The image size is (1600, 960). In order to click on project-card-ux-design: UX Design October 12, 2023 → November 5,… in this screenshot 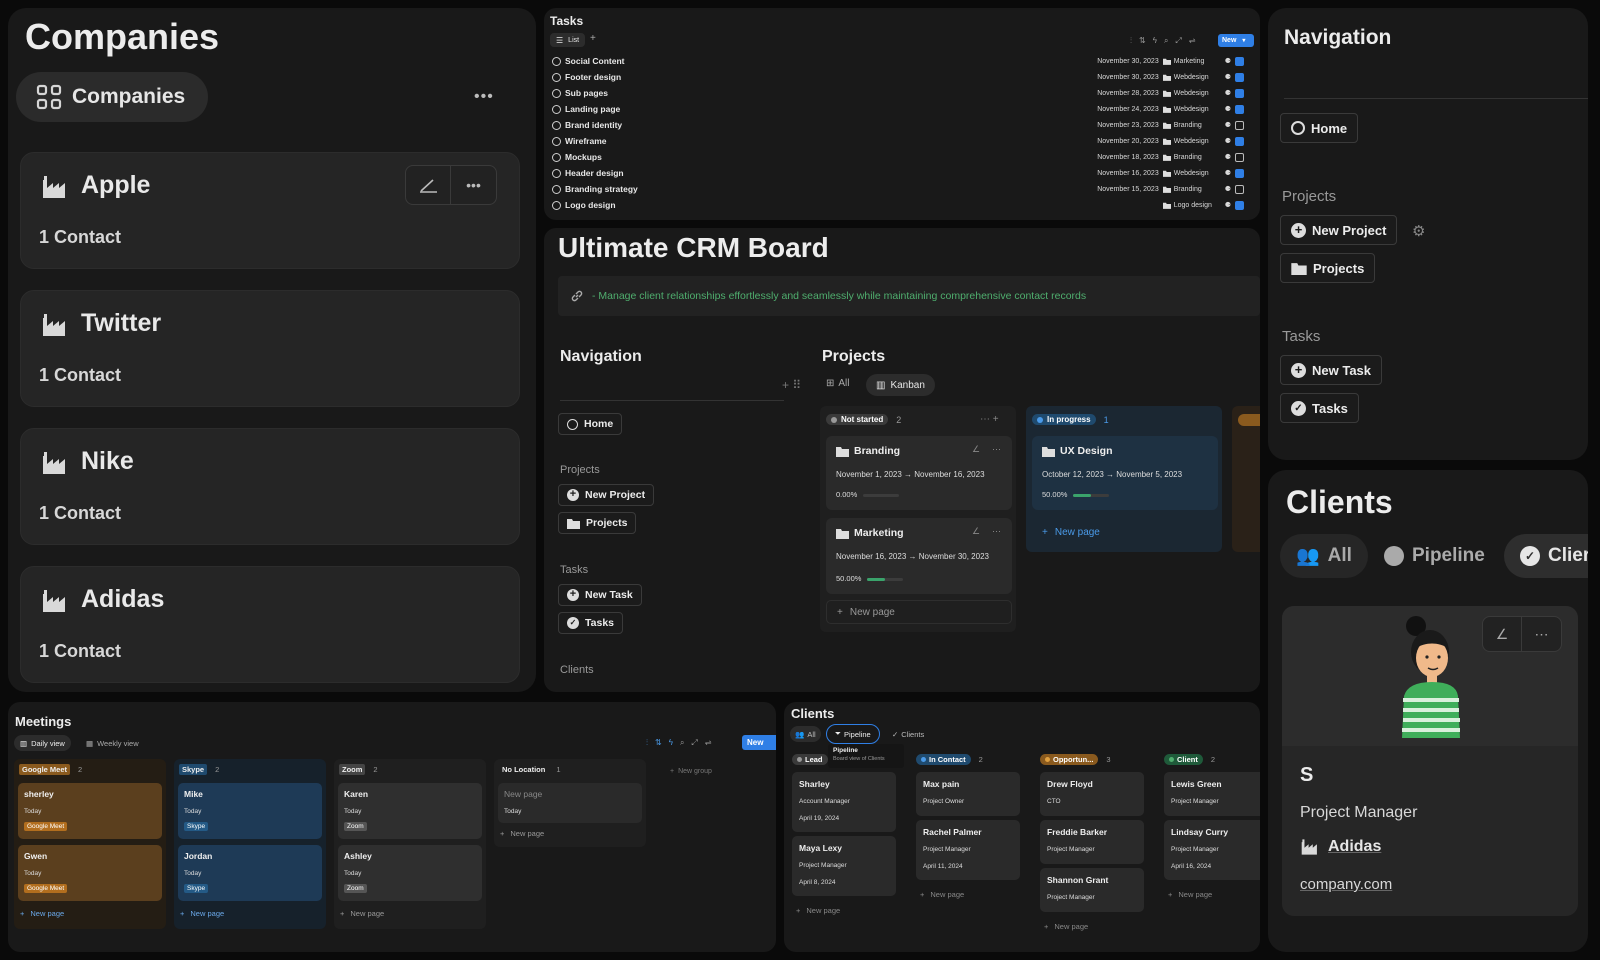, I will do `click(1125, 473)`.